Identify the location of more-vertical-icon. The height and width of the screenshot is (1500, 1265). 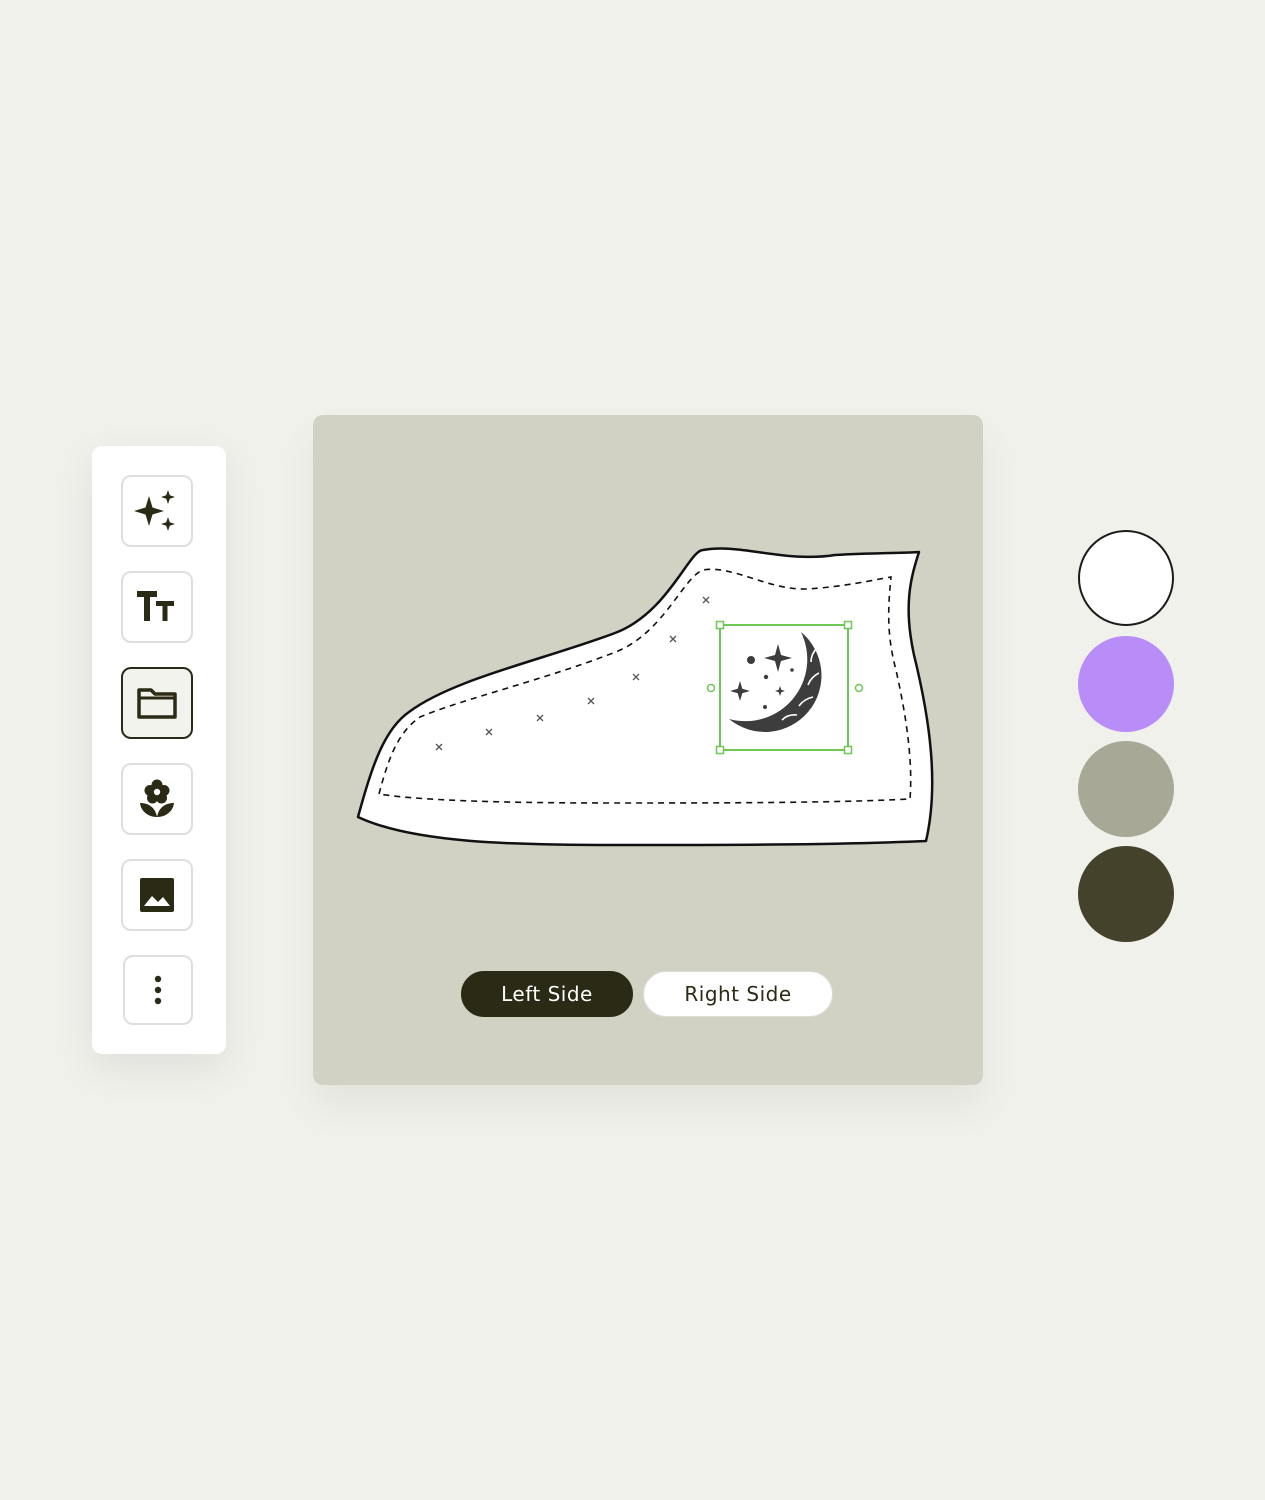
(158, 990).